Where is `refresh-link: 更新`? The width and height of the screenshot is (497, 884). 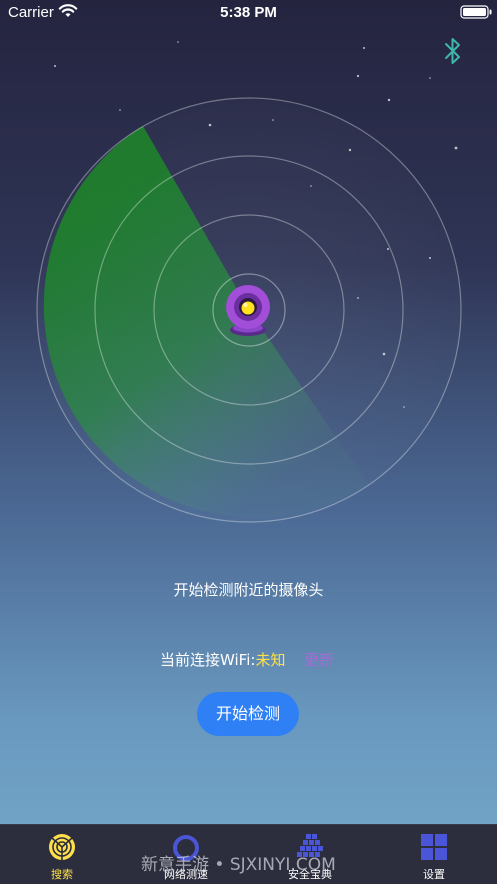
refresh-link: 更新 is located at coordinates (319, 659).